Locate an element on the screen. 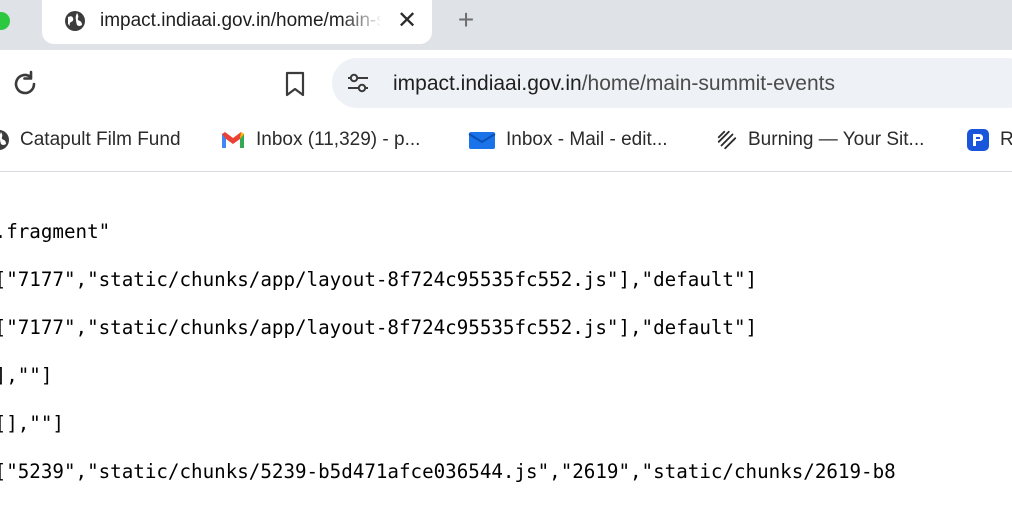 Image resolution: width=1012 pixels, height=508 pixels. source-line: 24,[],""] is located at coordinates (32, 423).